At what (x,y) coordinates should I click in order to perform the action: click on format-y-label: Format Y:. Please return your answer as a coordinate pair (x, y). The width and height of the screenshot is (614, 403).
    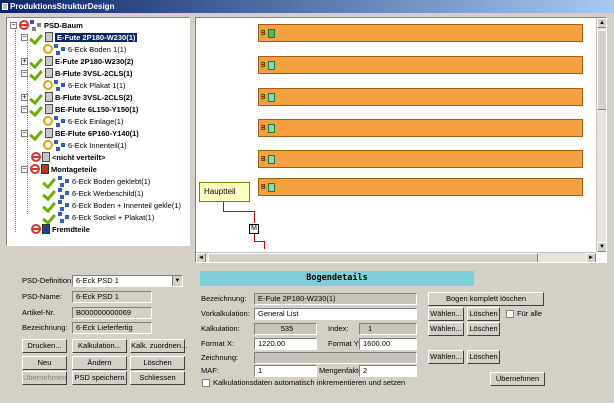
    Looking at the image, I should click on (344, 343).